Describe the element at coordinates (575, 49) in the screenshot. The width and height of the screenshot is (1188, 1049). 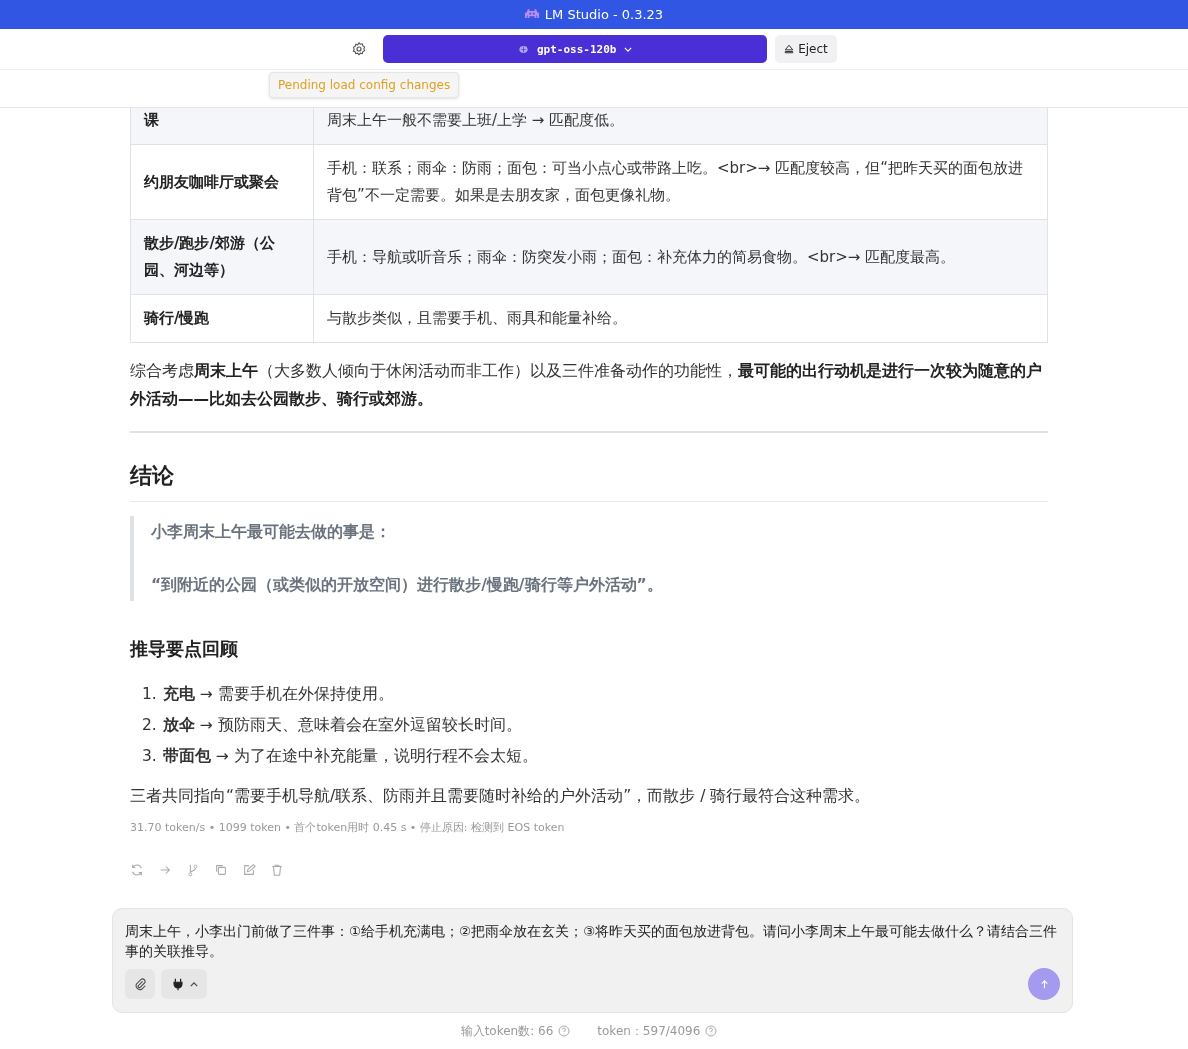
I see `model-selector: gpt-oss-120b` at that location.